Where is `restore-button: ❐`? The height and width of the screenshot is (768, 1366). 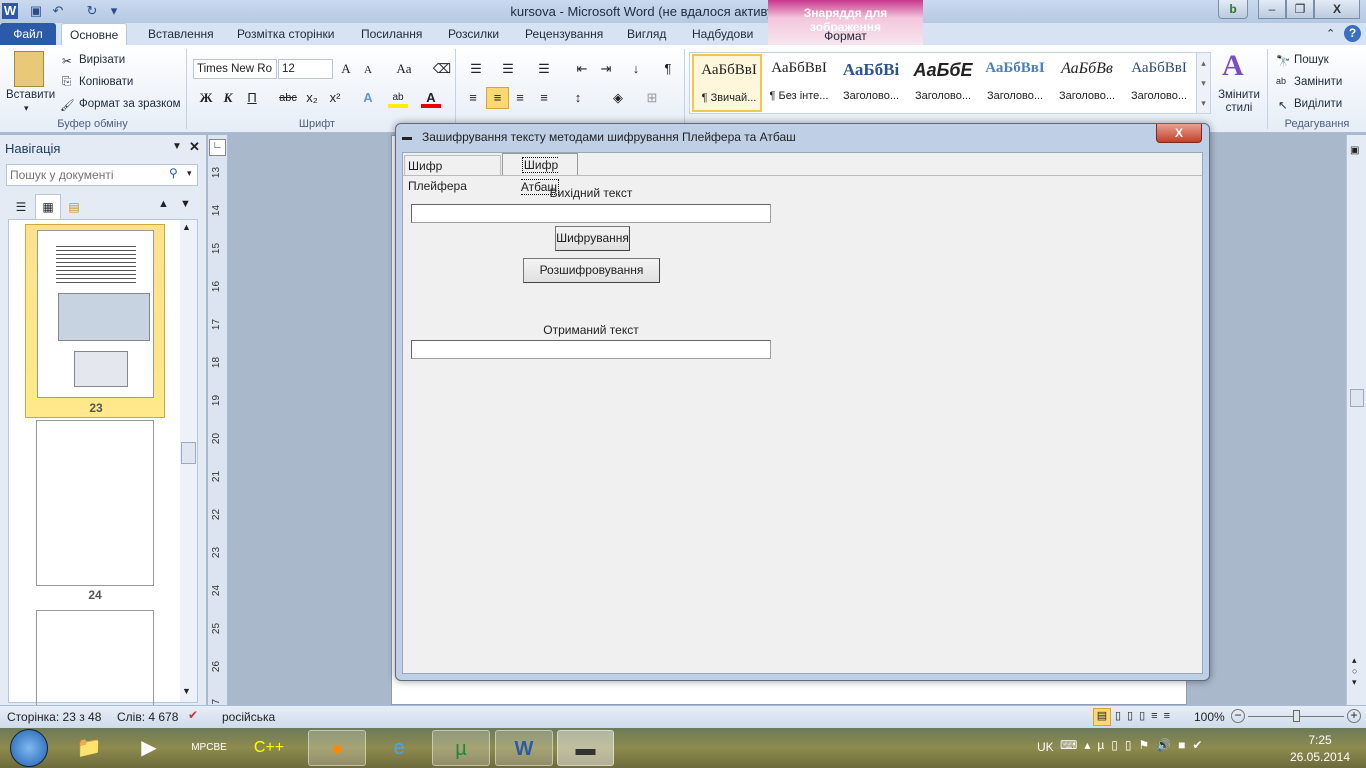
restore-button: ❐ is located at coordinates (1300, 9).